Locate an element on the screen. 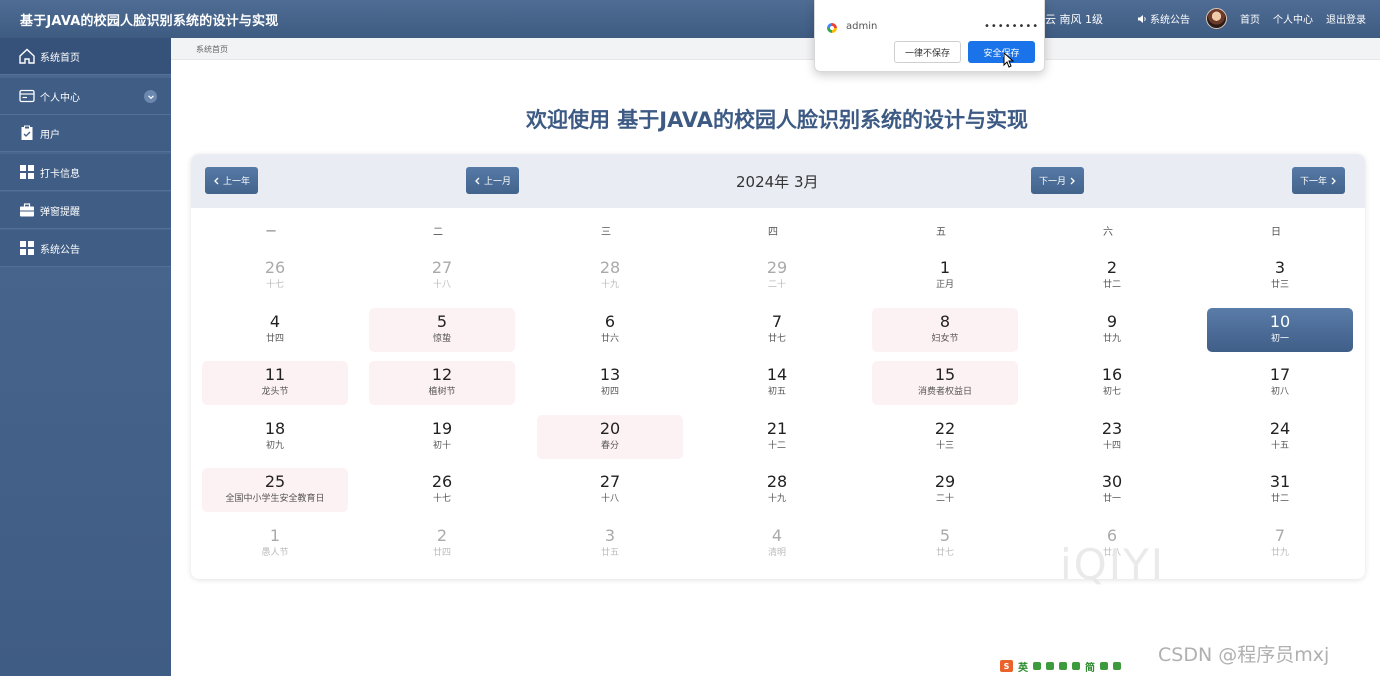  sidebar-item-profile: 个人中心 is located at coordinates (85, 96).